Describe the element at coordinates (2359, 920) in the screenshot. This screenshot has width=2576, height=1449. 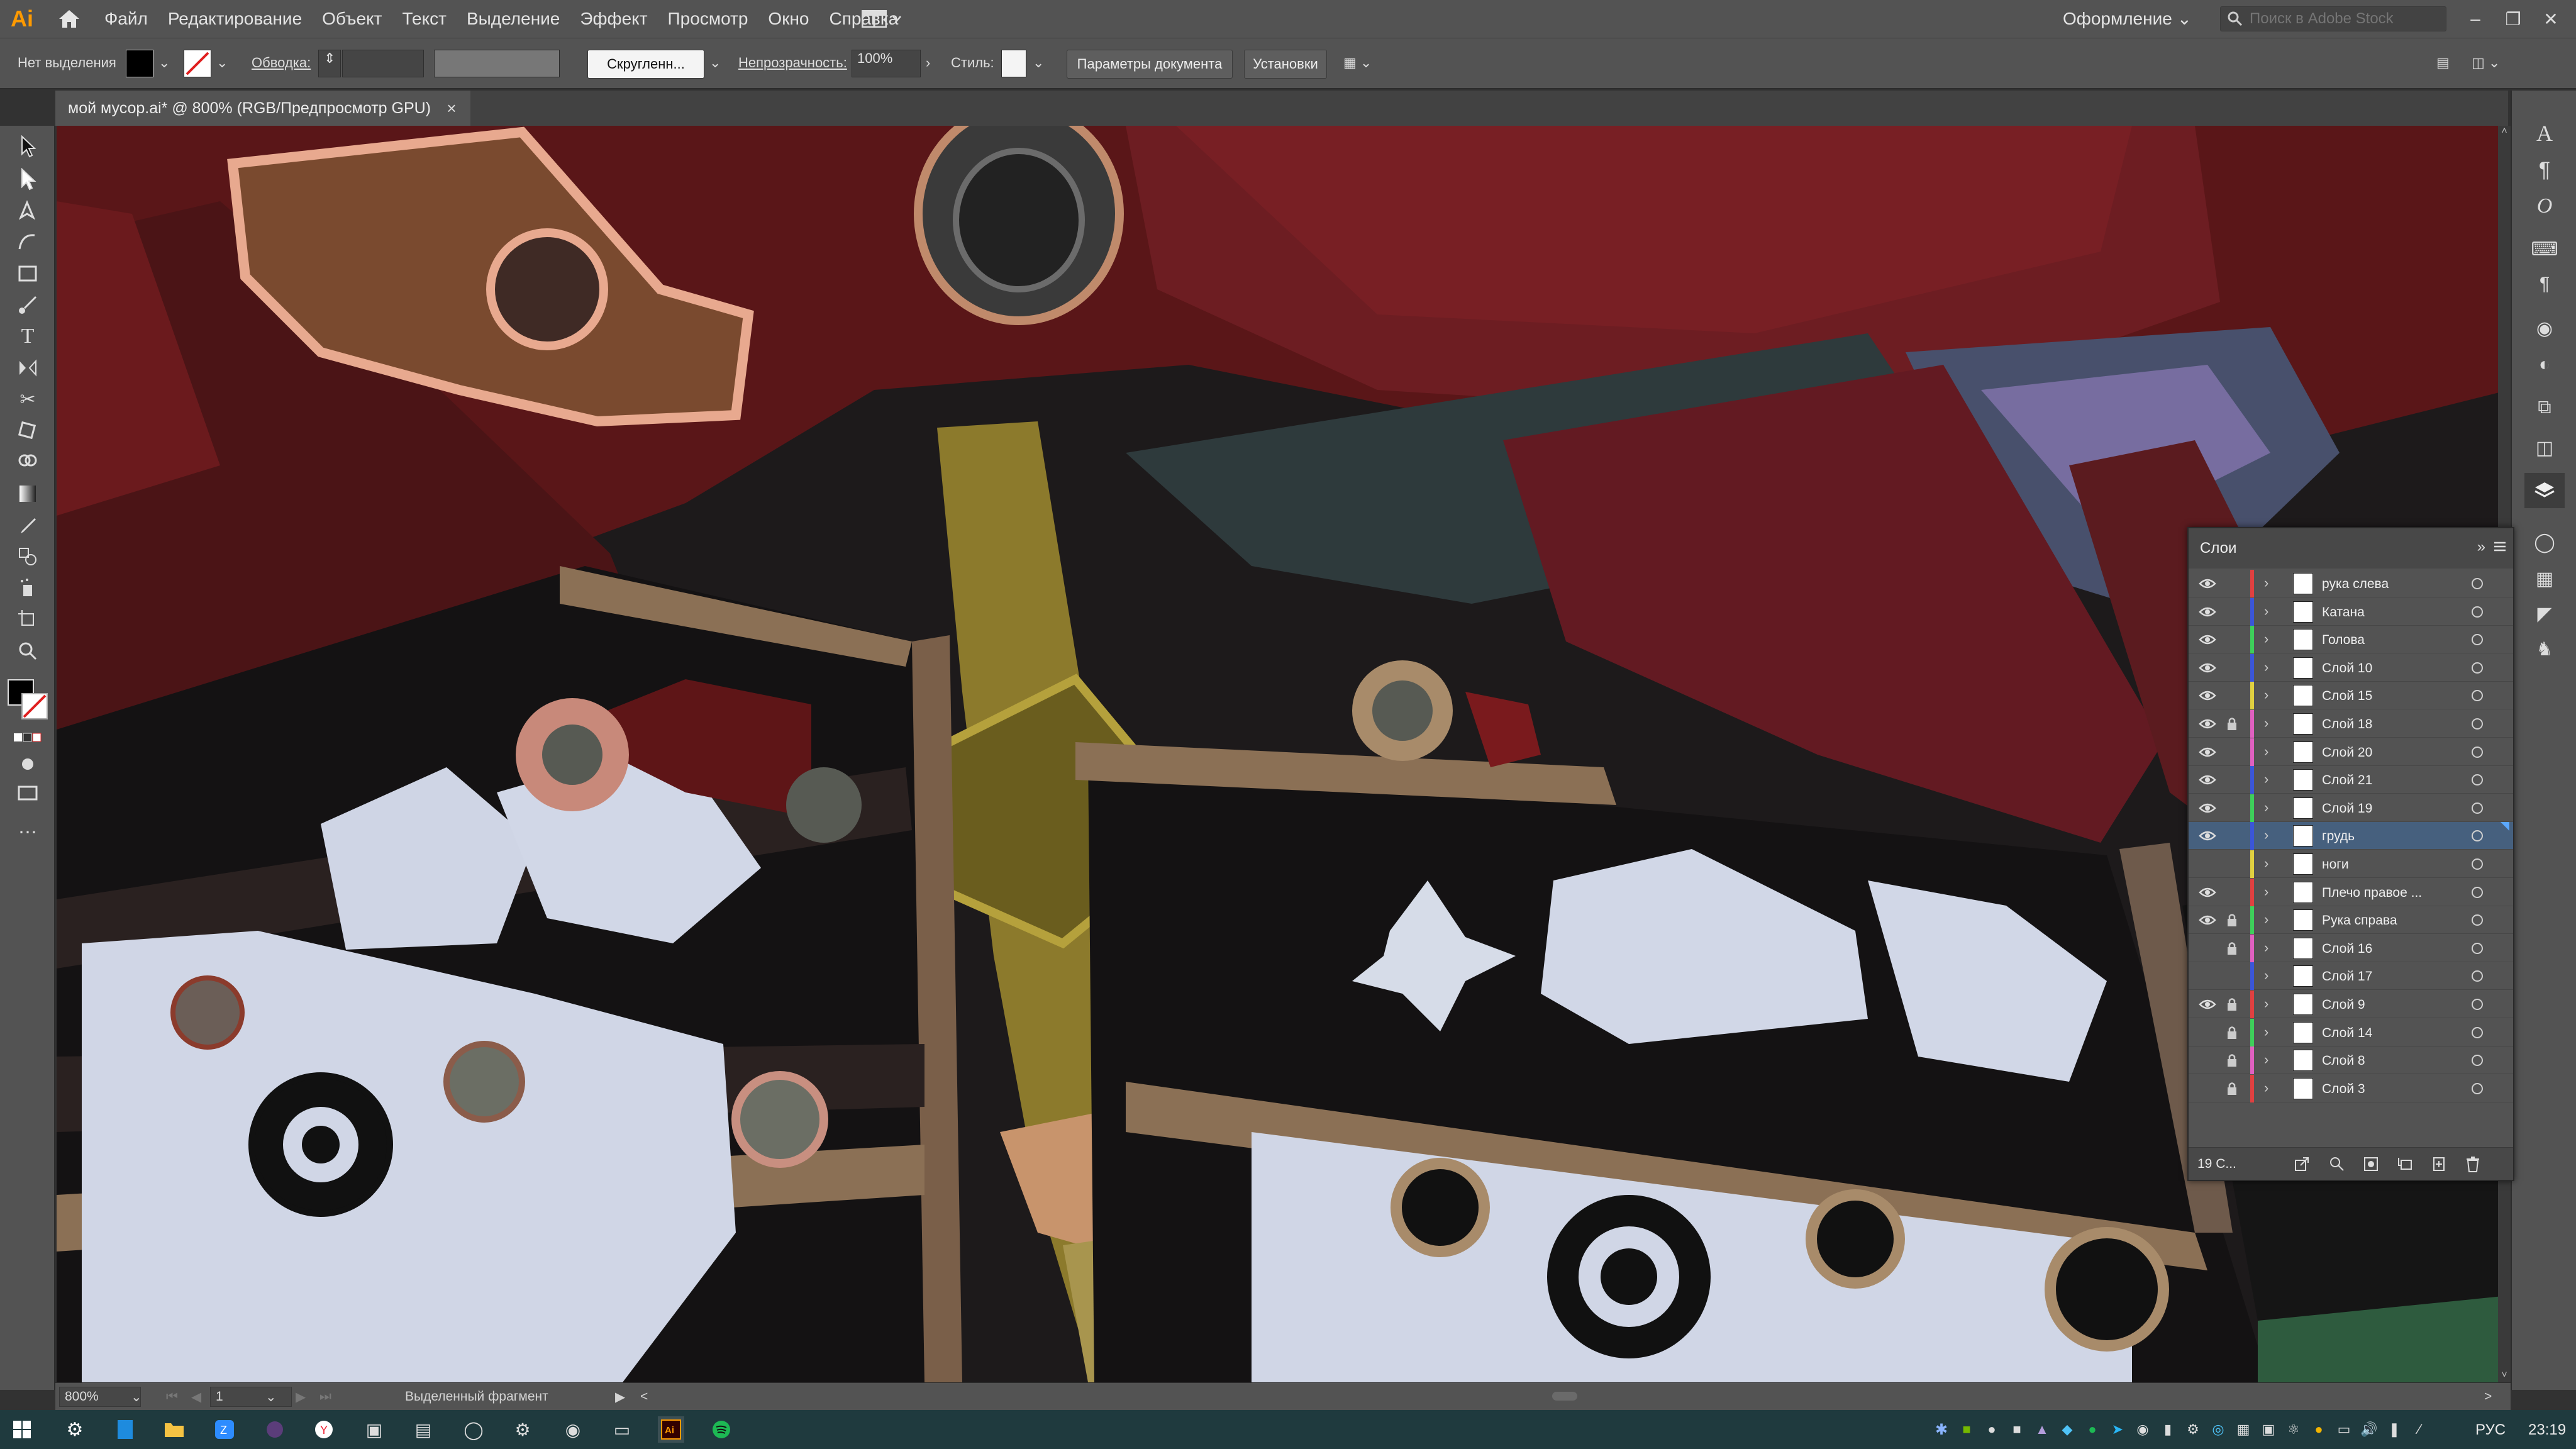
I see `layer-name: Рука справа` at that location.